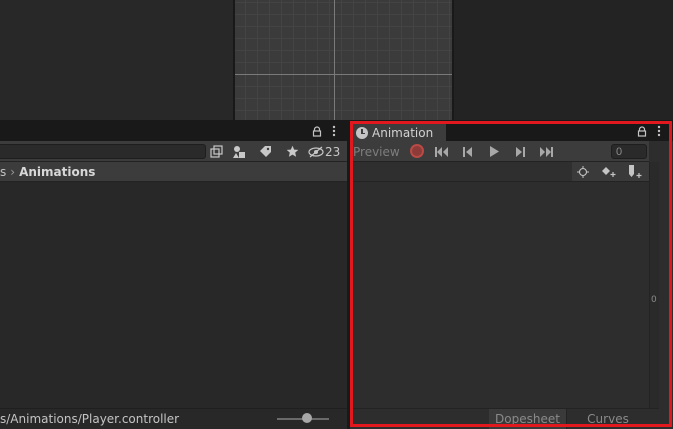  Describe the element at coordinates (461, 172) in the screenshot. I see `property-list-header` at that location.